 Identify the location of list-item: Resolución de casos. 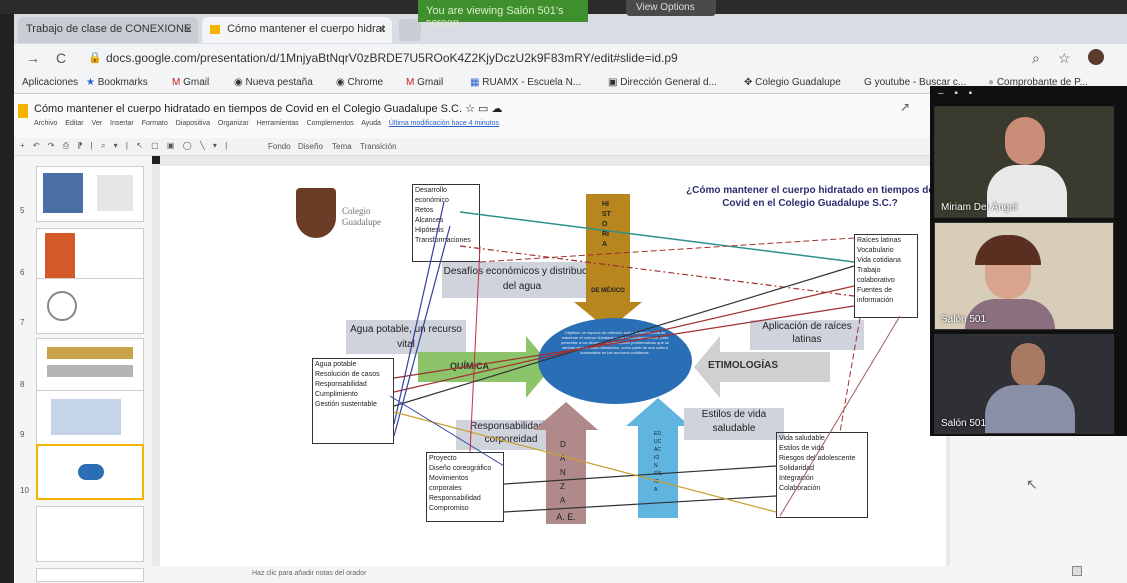
(347, 374).